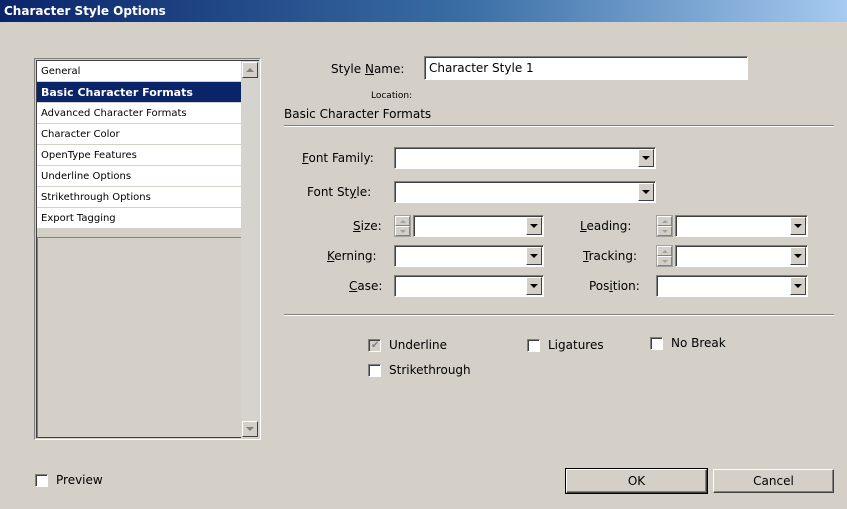 The image size is (847, 509). I want to click on check-icon: ✔, so click(375, 345).